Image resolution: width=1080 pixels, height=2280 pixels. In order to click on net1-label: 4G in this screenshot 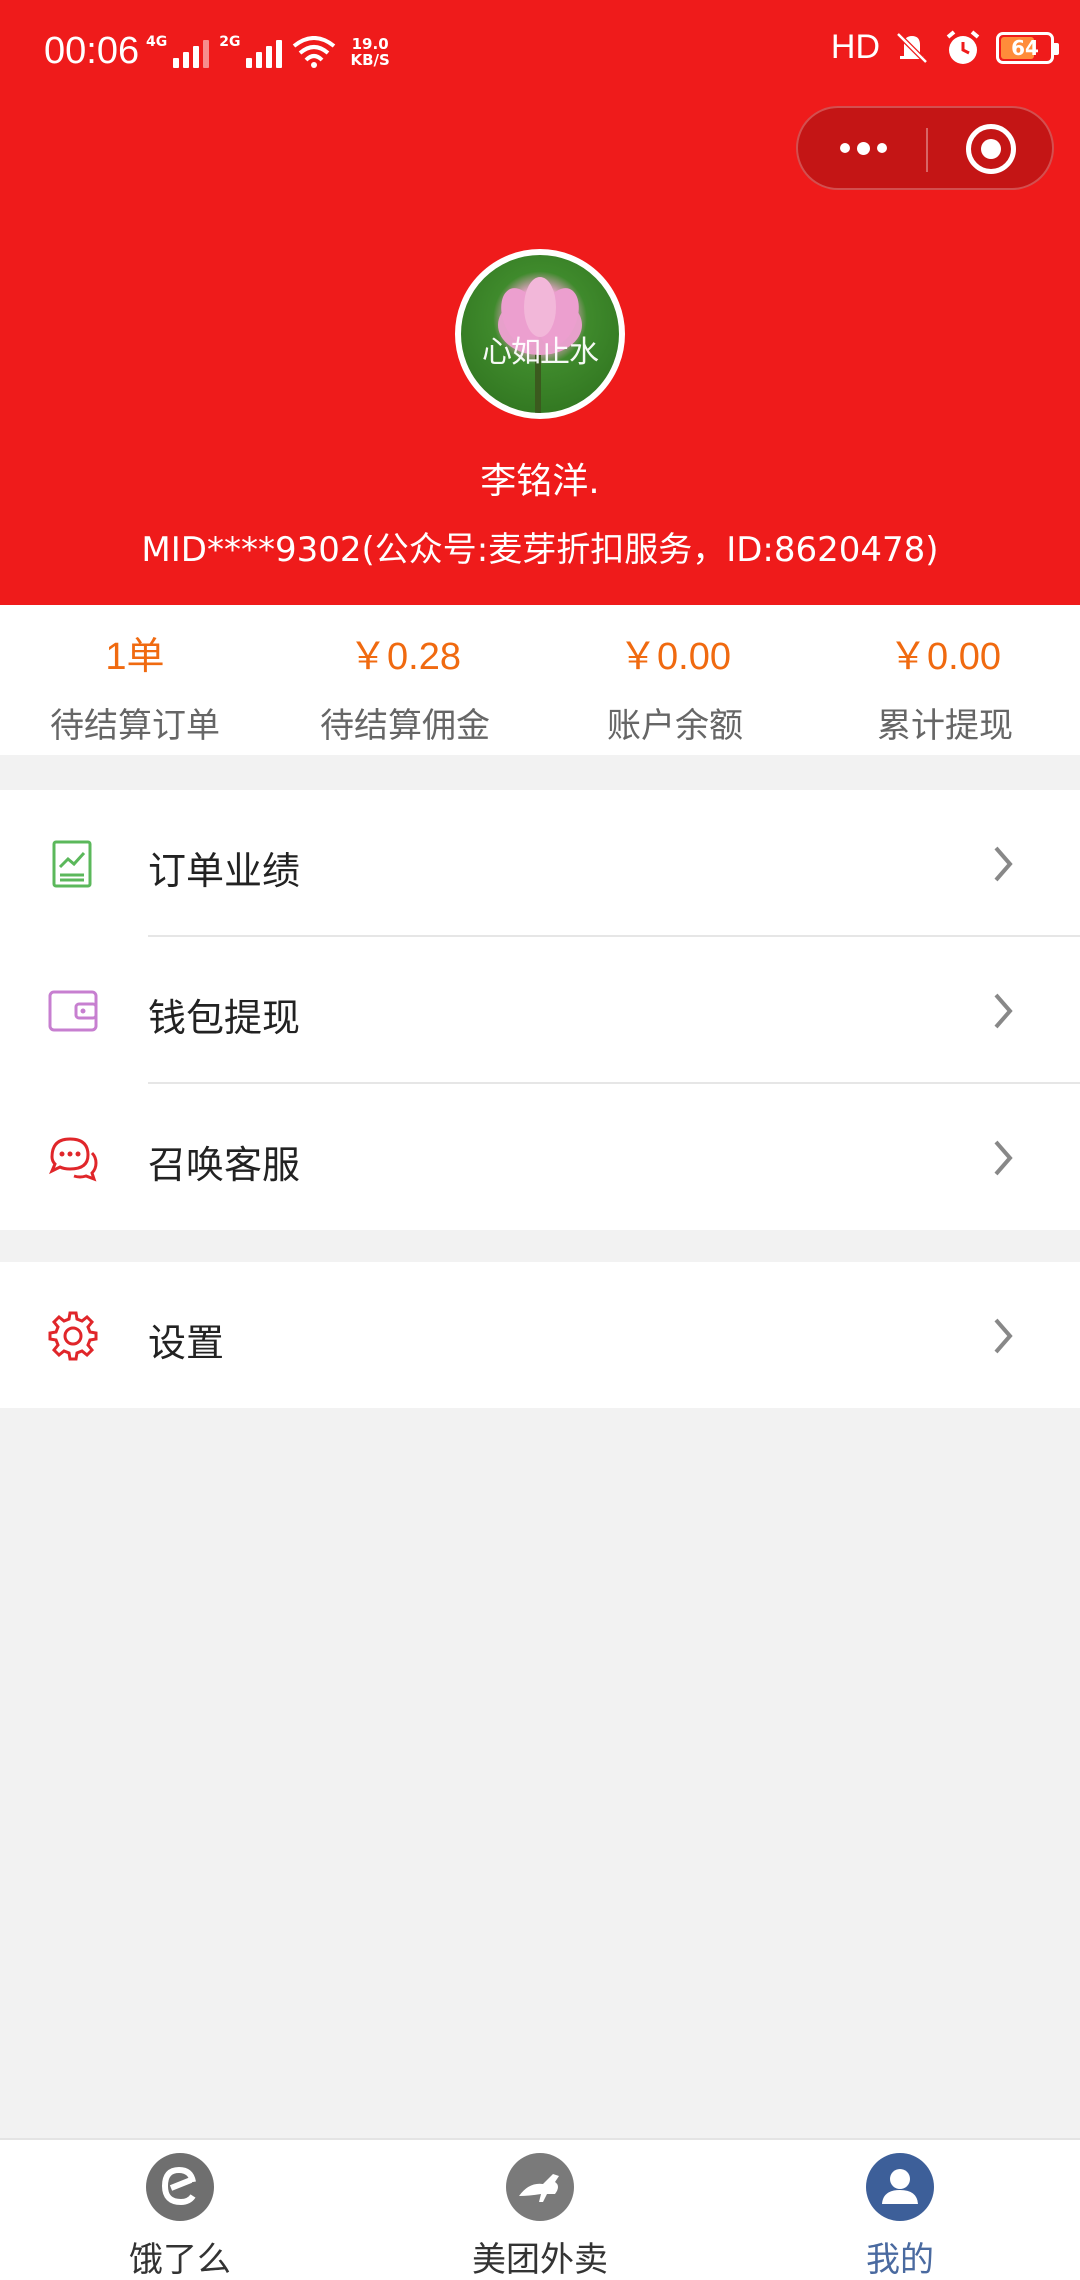, I will do `click(157, 42)`.